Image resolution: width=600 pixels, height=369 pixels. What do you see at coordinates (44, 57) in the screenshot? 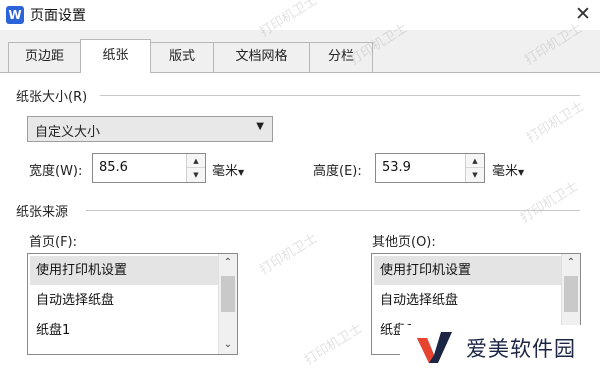
I see `tab-margins: 页边距` at bounding box center [44, 57].